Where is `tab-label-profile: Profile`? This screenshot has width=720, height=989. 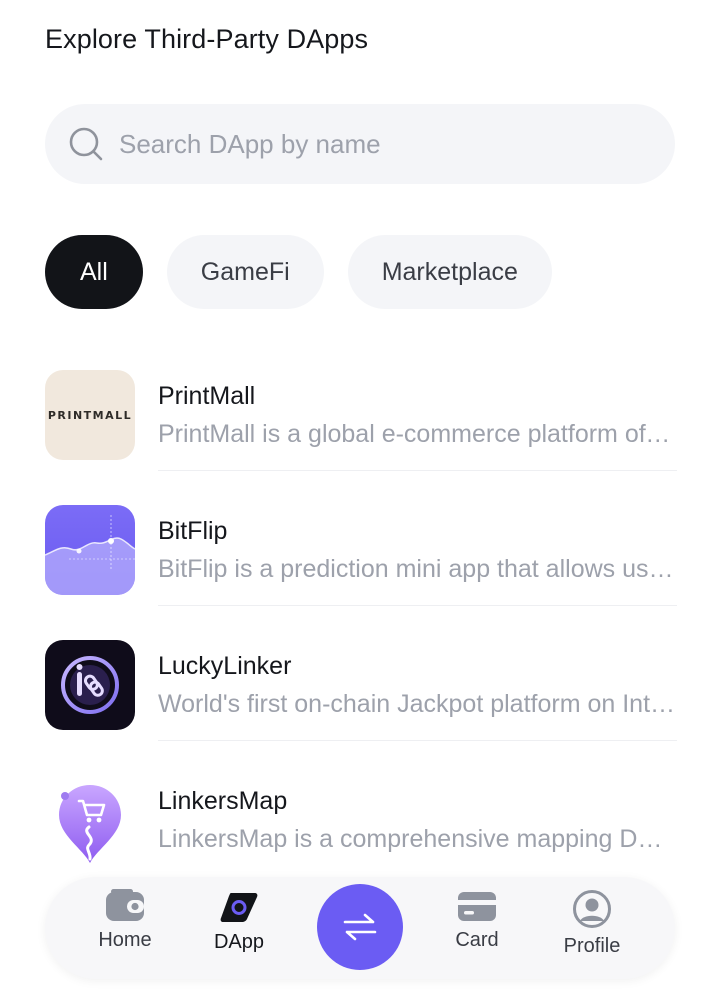 tab-label-profile: Profile is located at coordinates (592, 946).